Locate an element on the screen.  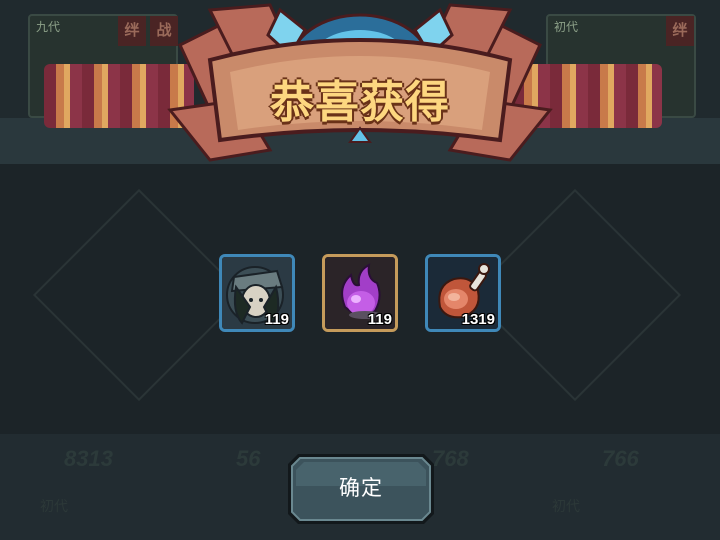
background-power: 56 is located at coordinates (248, 458).